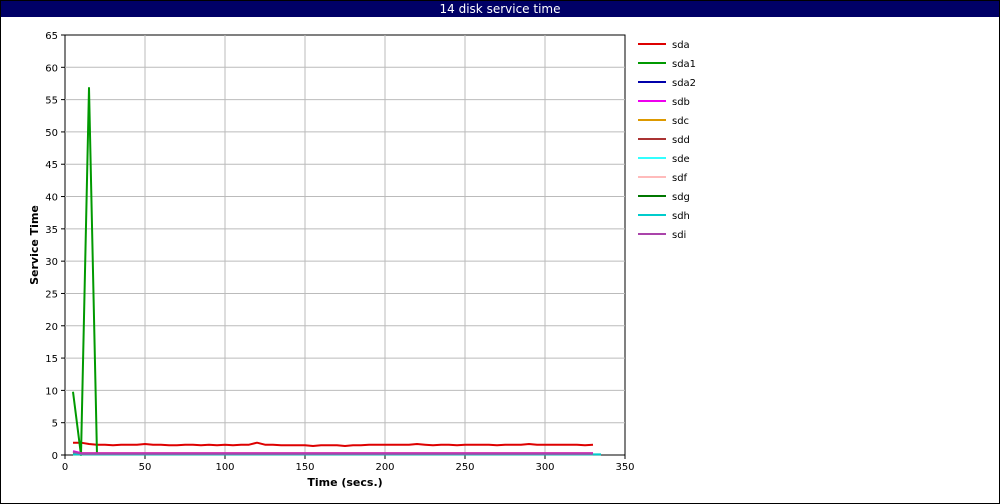  Describe the element at coordinates (667, 140) in the screenshot. I see `legend: sda sda1 sda2 sdb sdc sdd sde sdf sdg sdh sdi` at that location.